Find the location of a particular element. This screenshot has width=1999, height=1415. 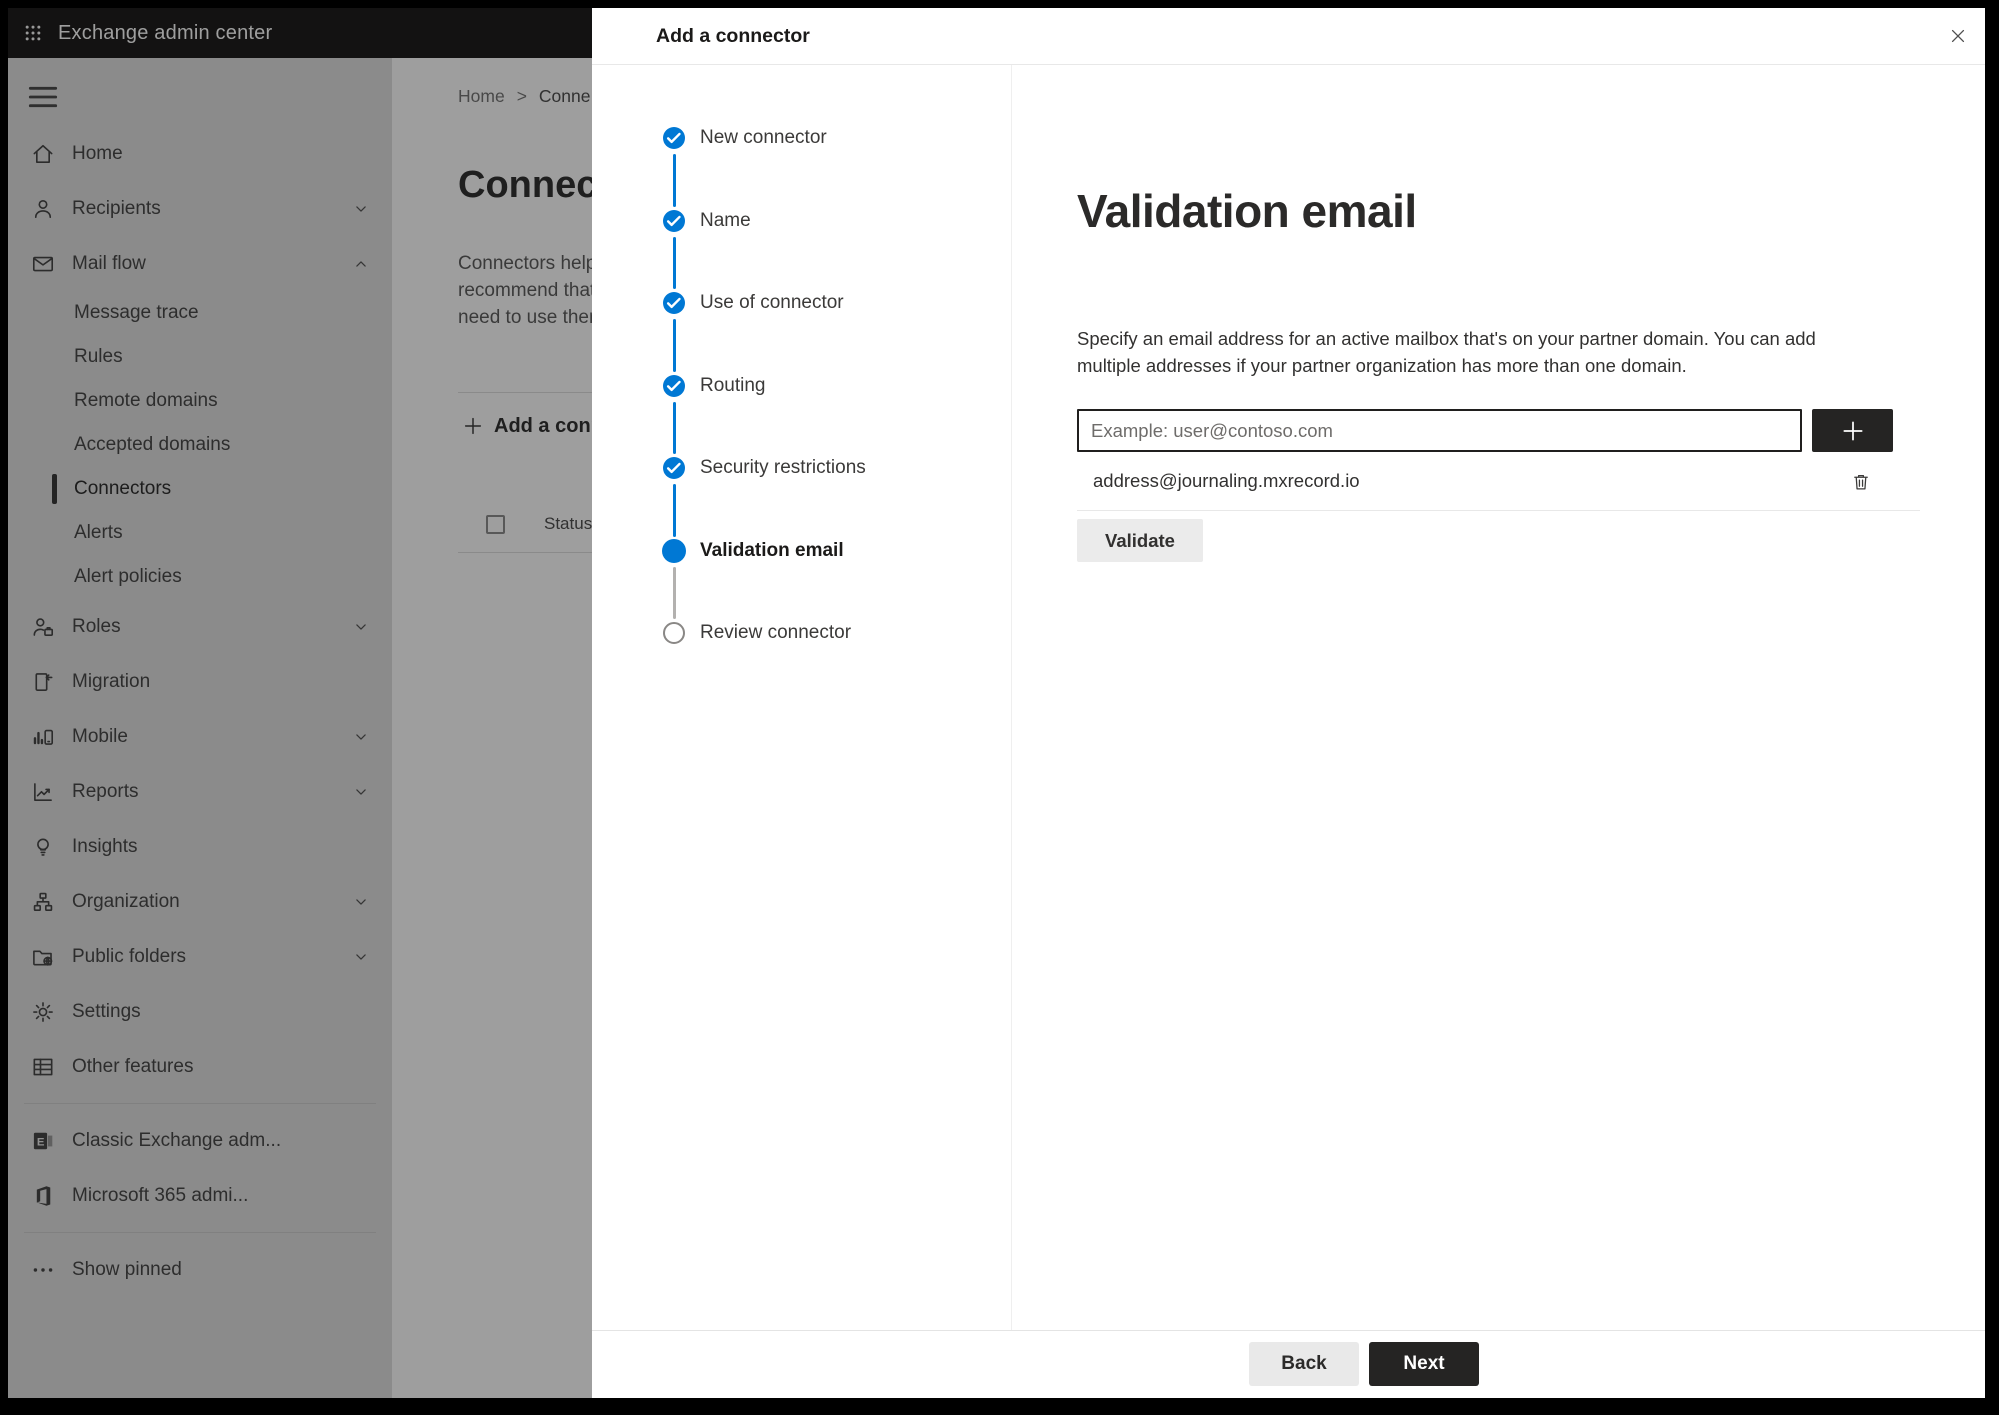

wizard-step-security-restrictions: Security restrictions is located at coordinates (801, 469).